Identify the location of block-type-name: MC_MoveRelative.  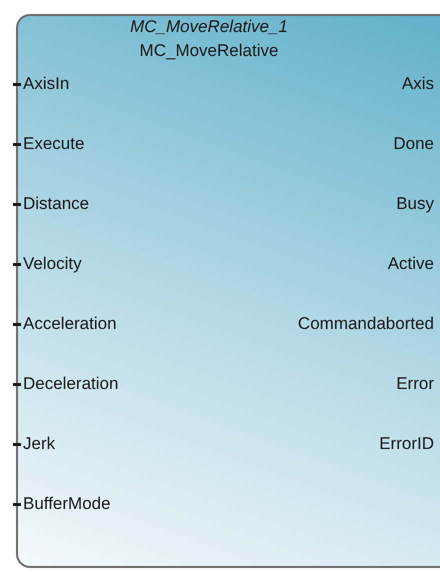
(210, 51).